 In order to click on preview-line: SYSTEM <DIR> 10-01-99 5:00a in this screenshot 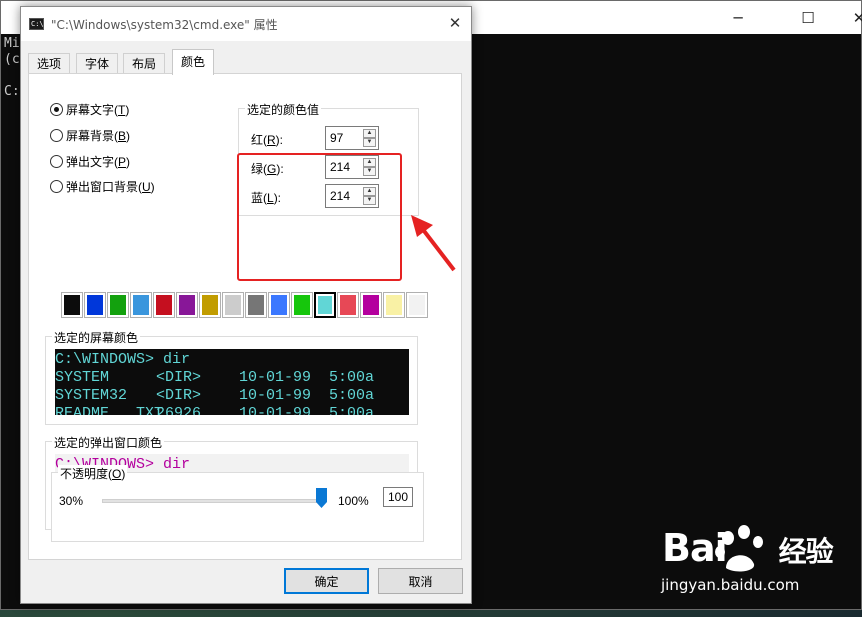, I will do `click(232, 378)`.